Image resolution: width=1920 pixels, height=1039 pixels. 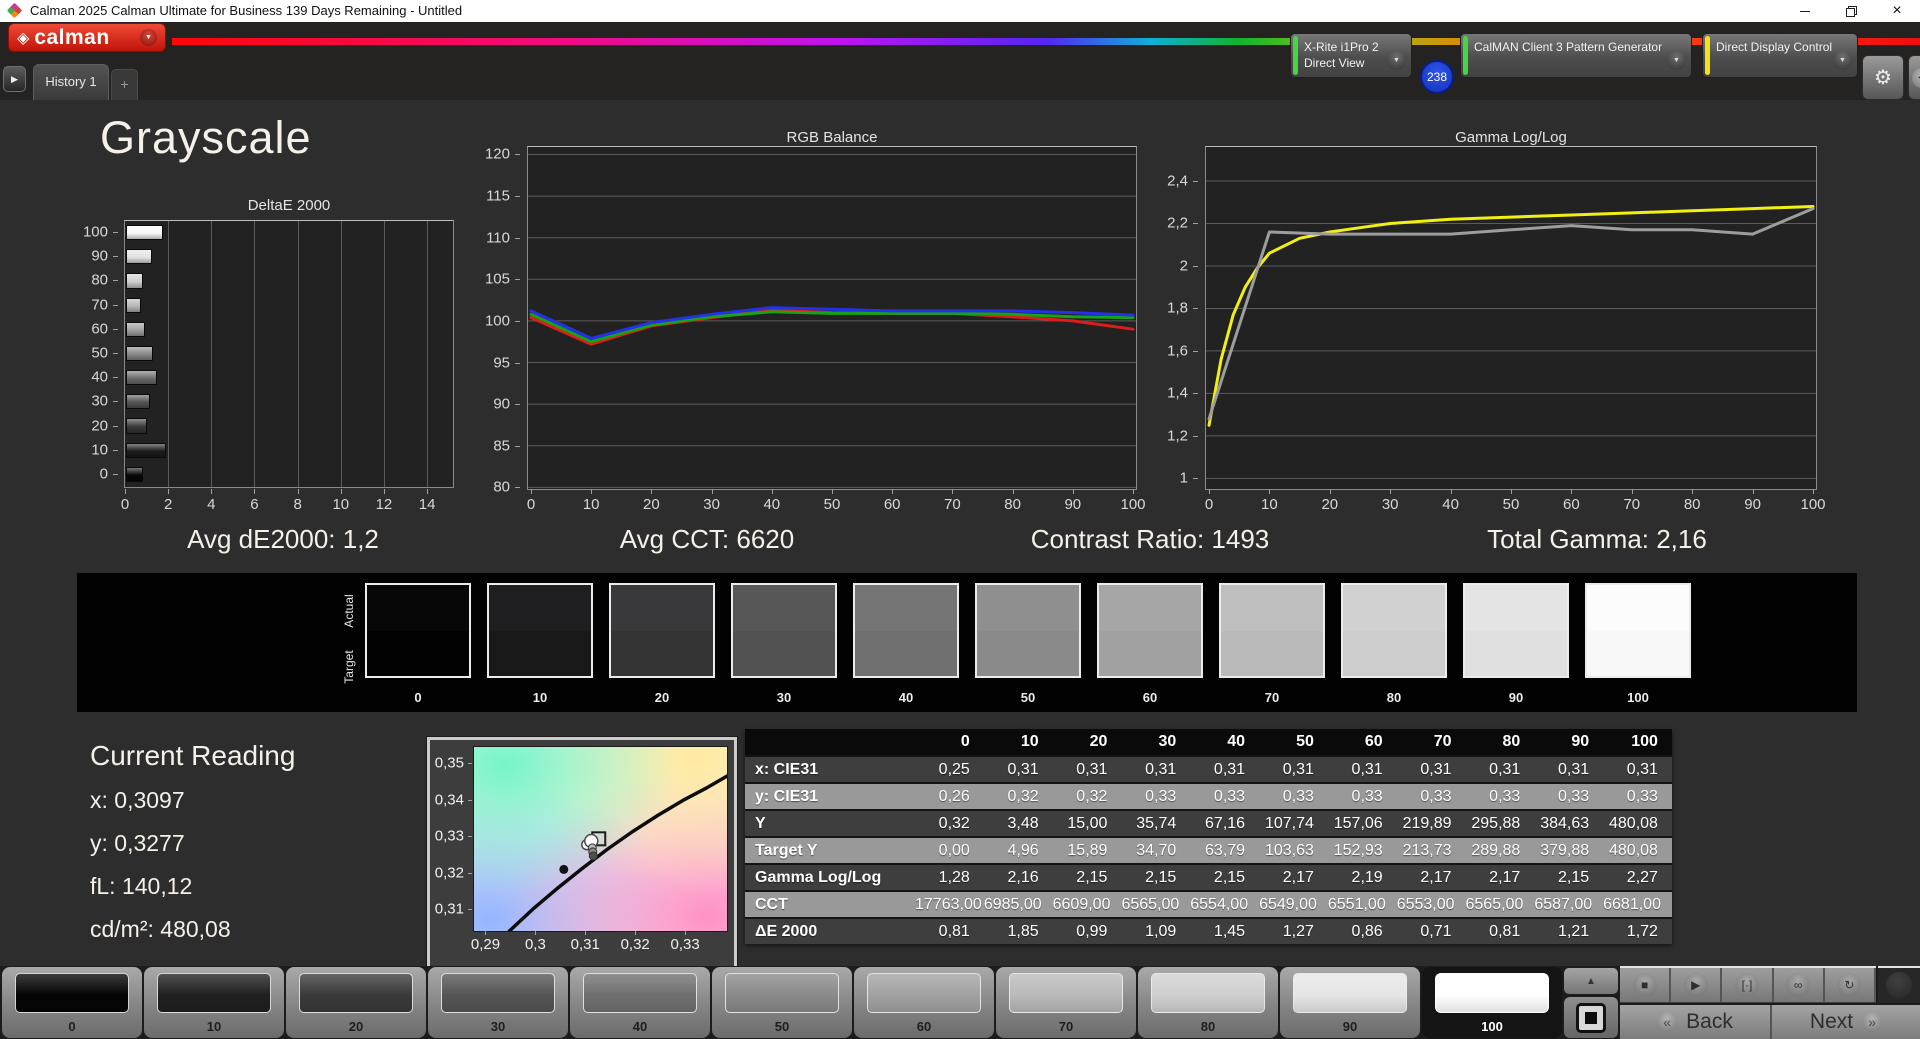 What do you see at coordinates (450, 839) in the screenshot?
I see `cie-ylabels: 0,35 0,34 0,33 0,32 0,31` at bounding box center [450, 839].